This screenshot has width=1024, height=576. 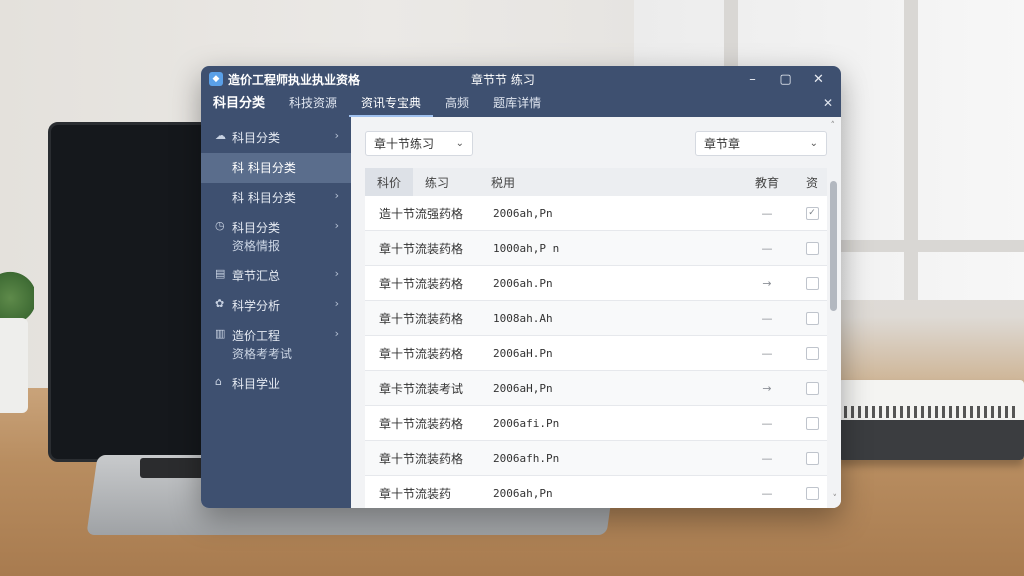 What do you see at coordinates (526, 423) in the screenshot?
I see `row-value: 2006afi.Pn` at bounding box center [526, 423].